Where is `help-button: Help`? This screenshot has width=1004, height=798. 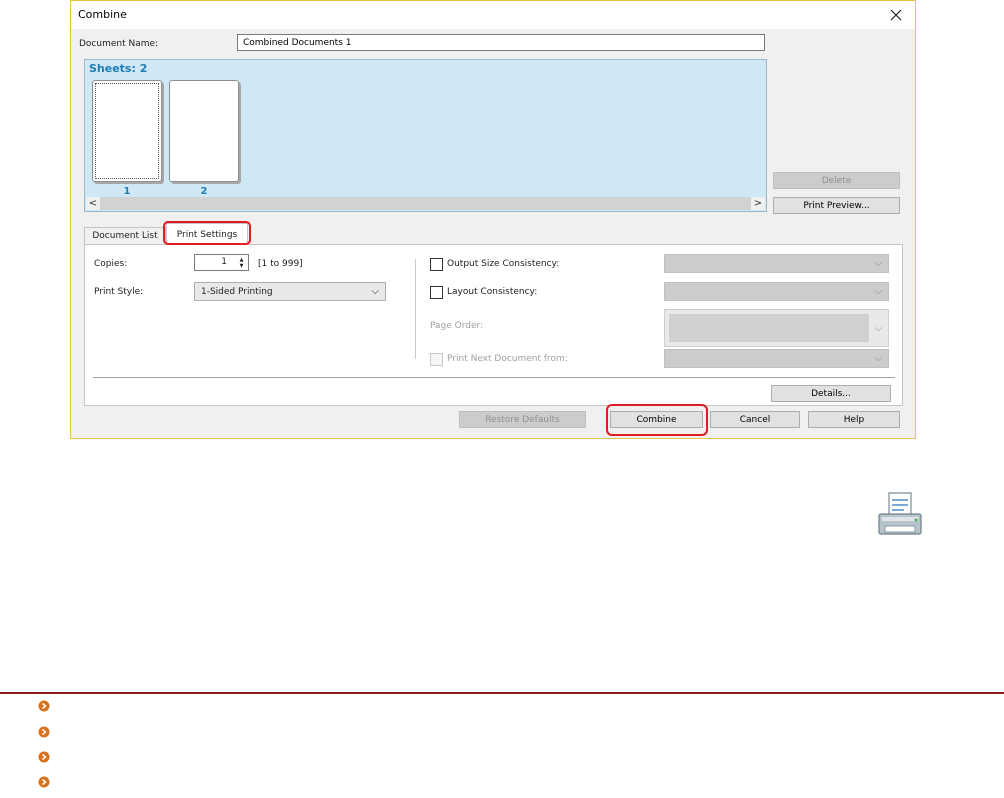
help-button: Help is located at coordinates (854, 419).